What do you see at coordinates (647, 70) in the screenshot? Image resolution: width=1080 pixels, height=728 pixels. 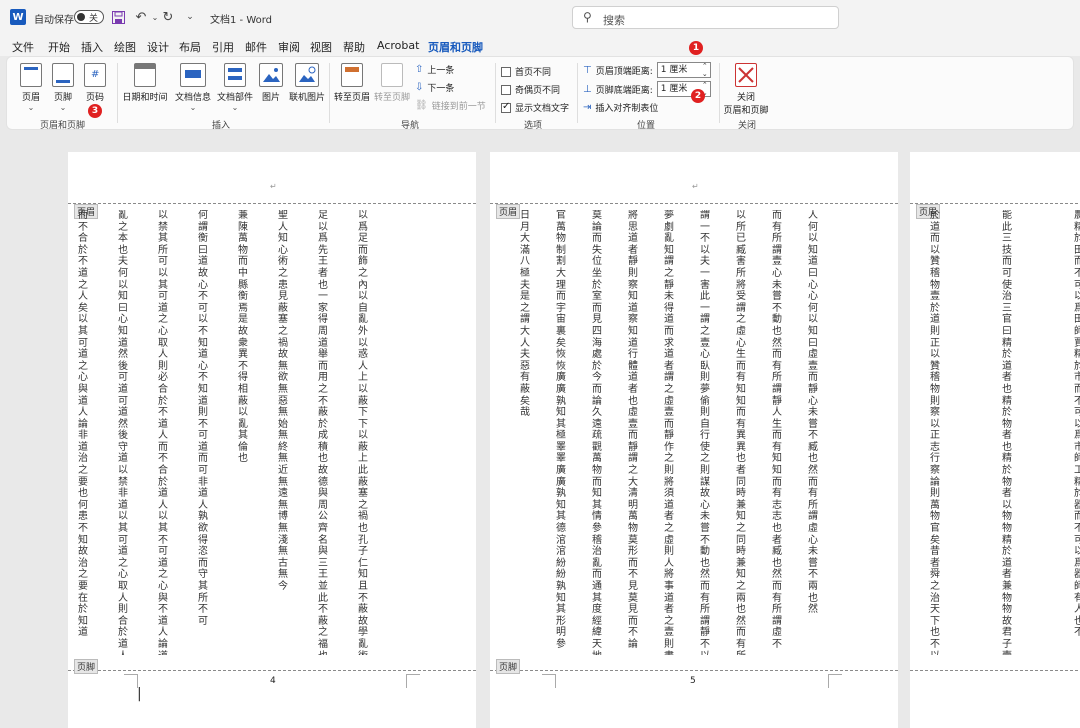 I see `header-top-distance: ⊤ 页眉顶端距离: 1 厘米 ⌃ ⌄` at bounding box center [647, 70].